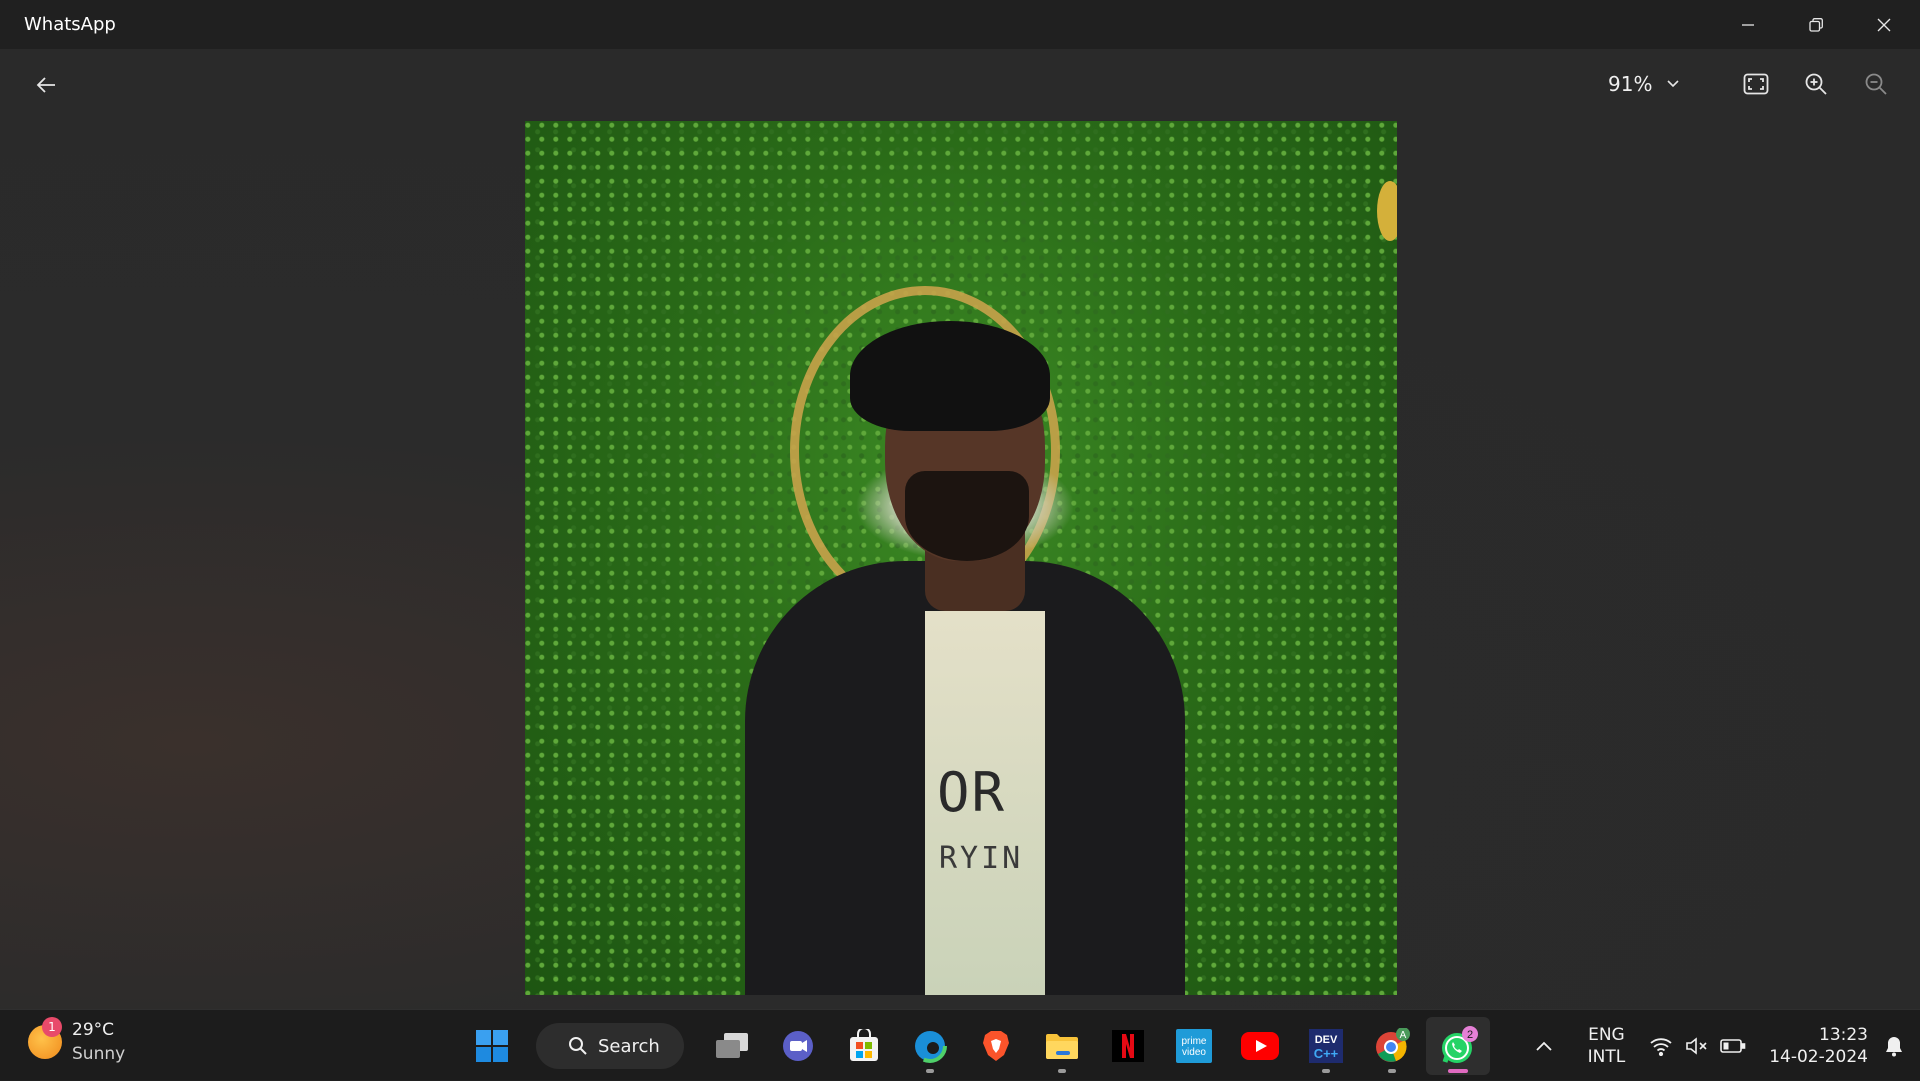  I want to click on minimize-icon, so click(1748, 24).